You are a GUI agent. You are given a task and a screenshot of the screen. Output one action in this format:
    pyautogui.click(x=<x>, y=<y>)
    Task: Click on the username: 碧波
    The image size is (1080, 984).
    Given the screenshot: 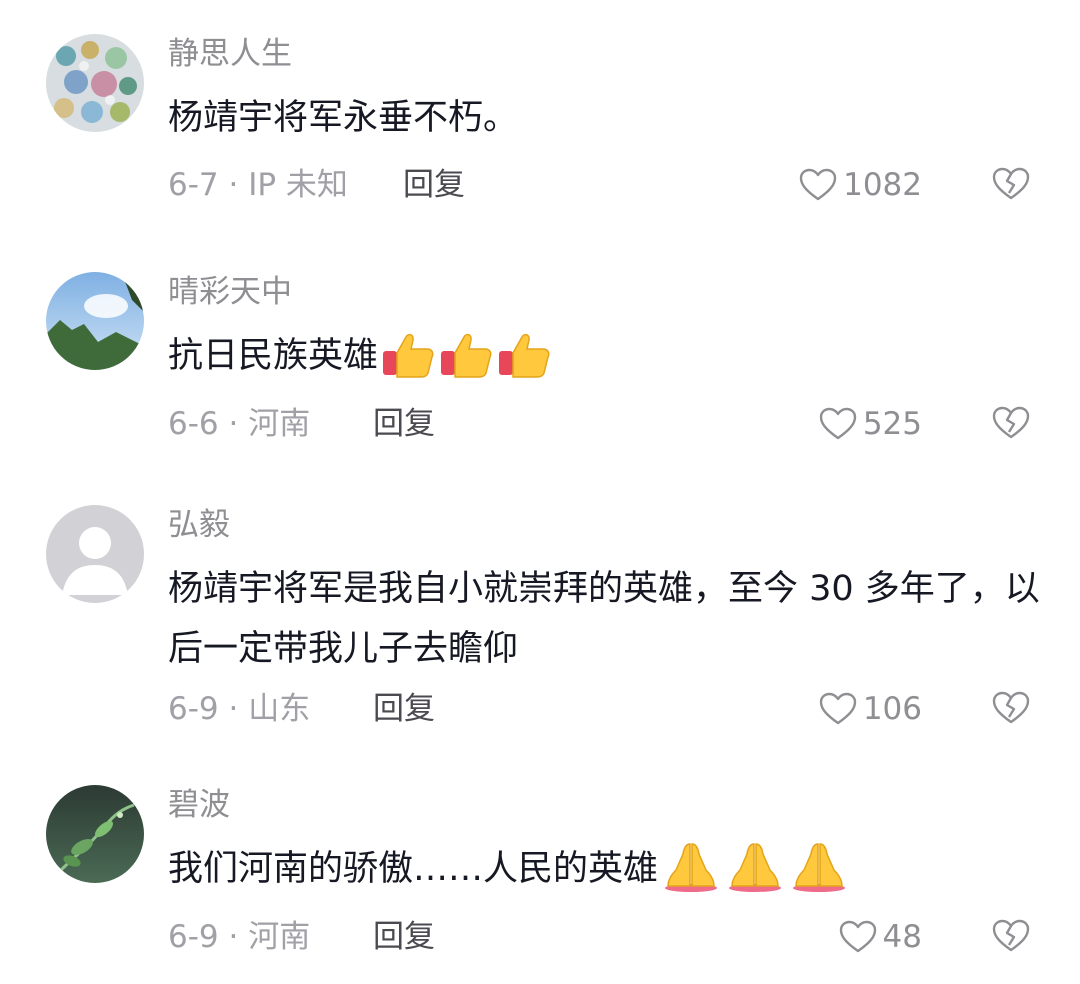 What is the action you would take?
    pyautogui.click(x=199, y=805)
    